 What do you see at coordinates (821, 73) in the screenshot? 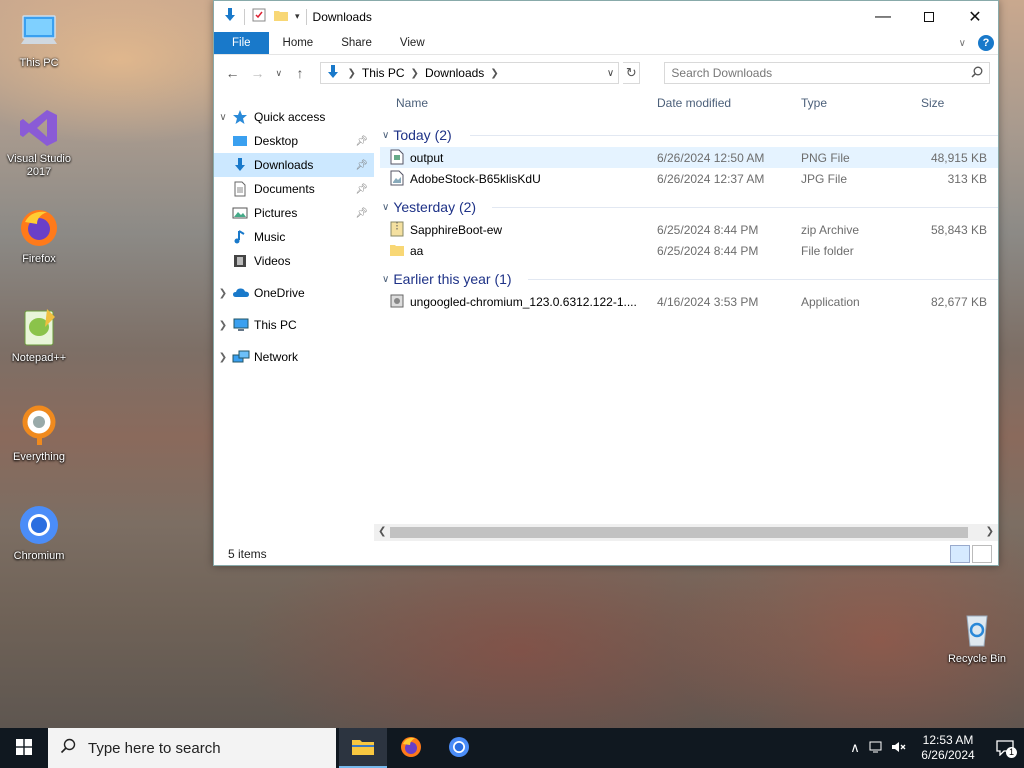
I see `search-input` at bounding box center [821, 73].